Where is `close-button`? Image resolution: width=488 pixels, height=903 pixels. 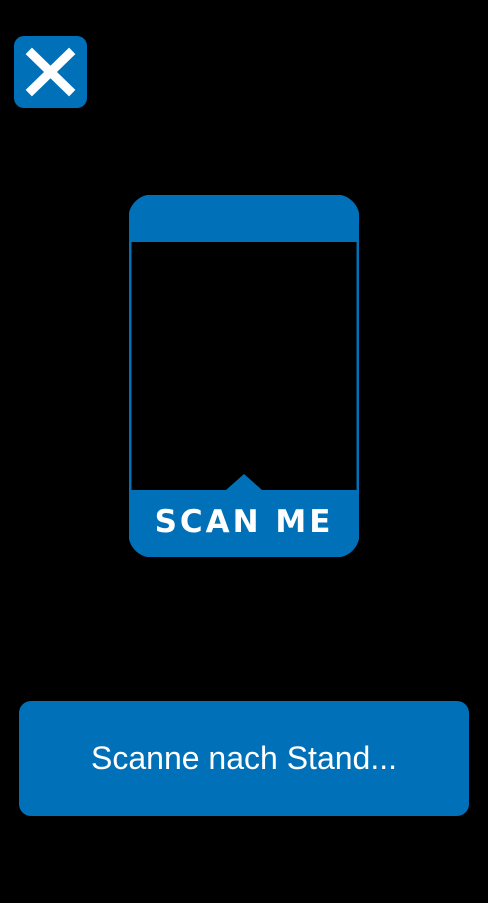
close-button is located at coordinates (50, 72).